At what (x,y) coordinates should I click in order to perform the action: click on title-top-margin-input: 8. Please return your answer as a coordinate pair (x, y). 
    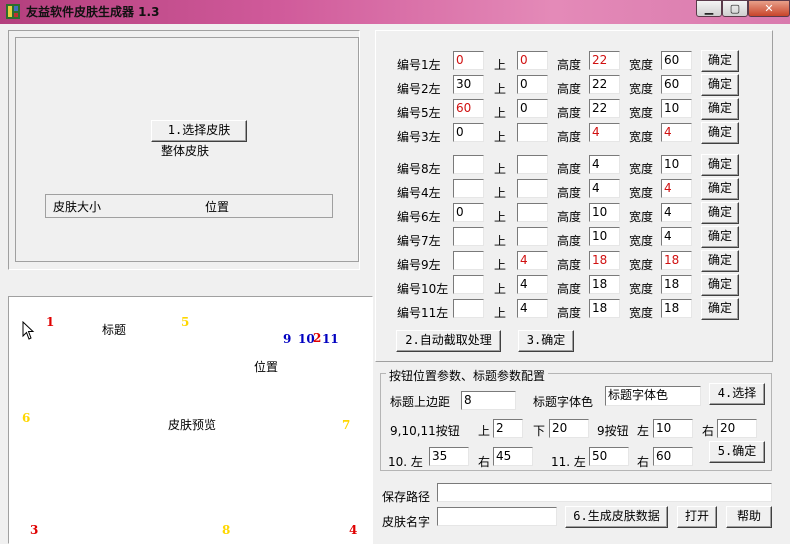
    Looking at the image, I should click on (488, 400).